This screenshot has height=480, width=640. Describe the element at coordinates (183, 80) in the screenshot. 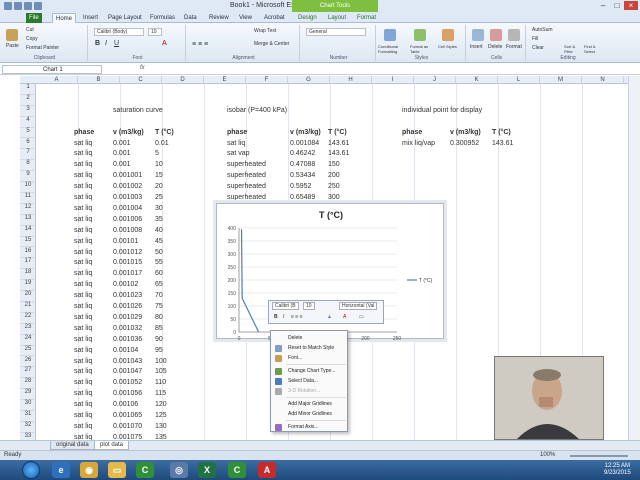

I see `column-header-d: D` at that location.